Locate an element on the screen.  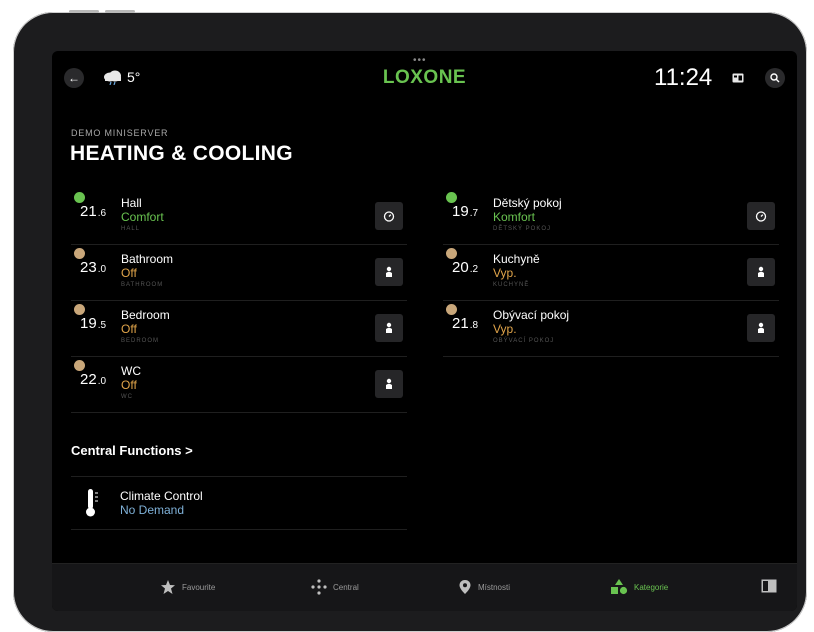
tab-label: Kategorie is located at coordinates (651, 587).